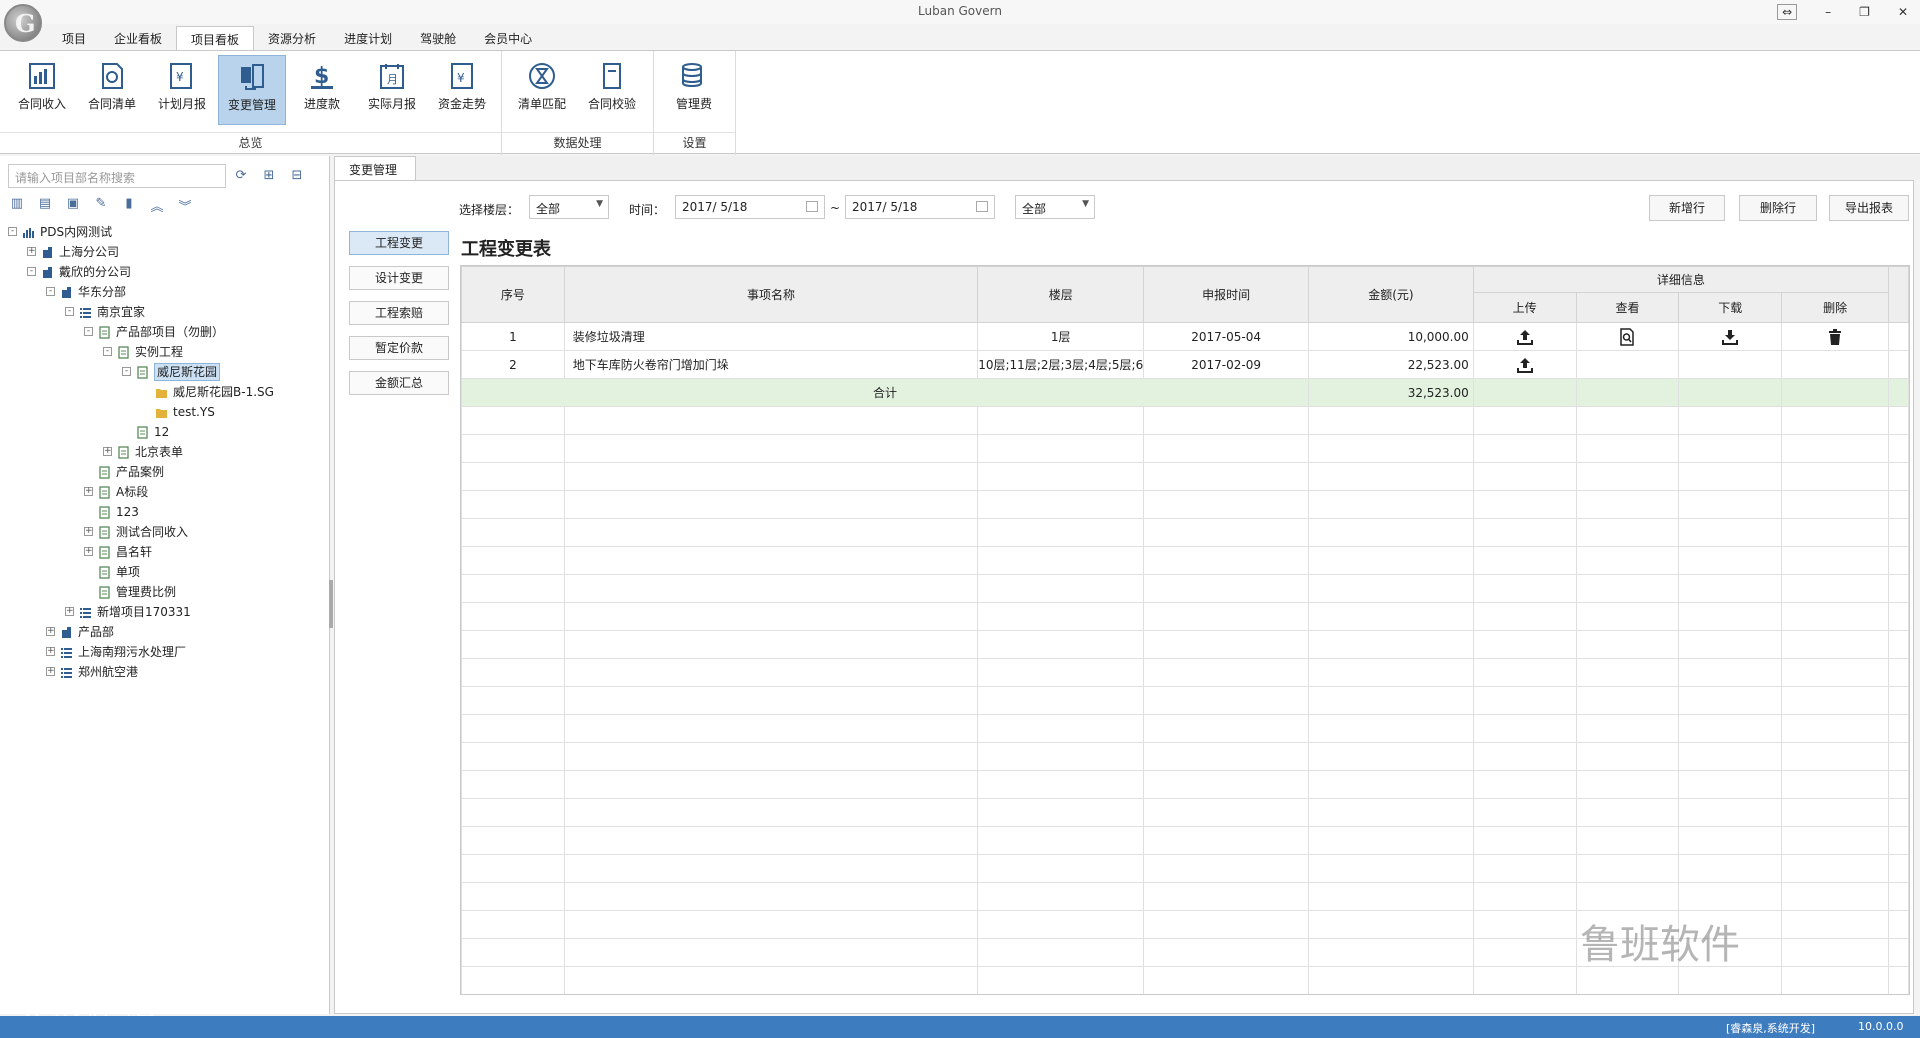 The height and width of the screenshot is (1038, 1920). Describe the element at coordinates (771, 364) in the screenshot. I see `cell-item-name: 地下车库防火卷帘门增加门垛` at that location.